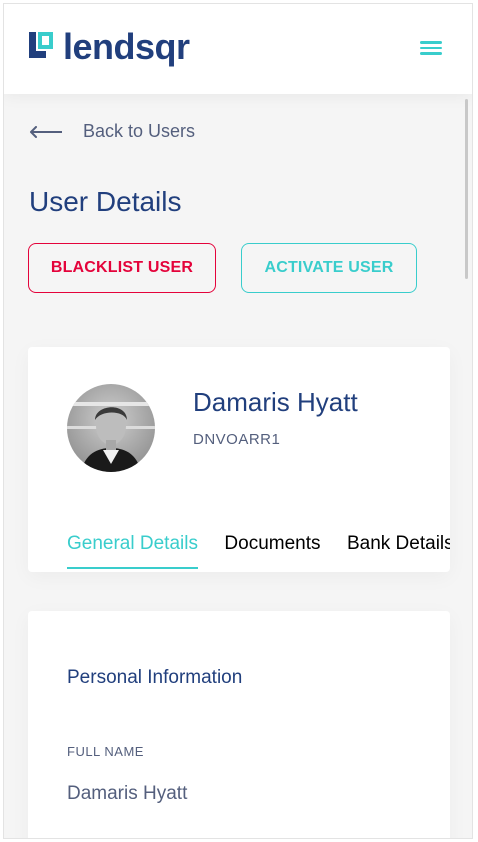 This screenshot has height=842, width=478. Describe the element at coordinates (132, 551) in the screenshot. I see `tab-general-details: General Details` at that location.